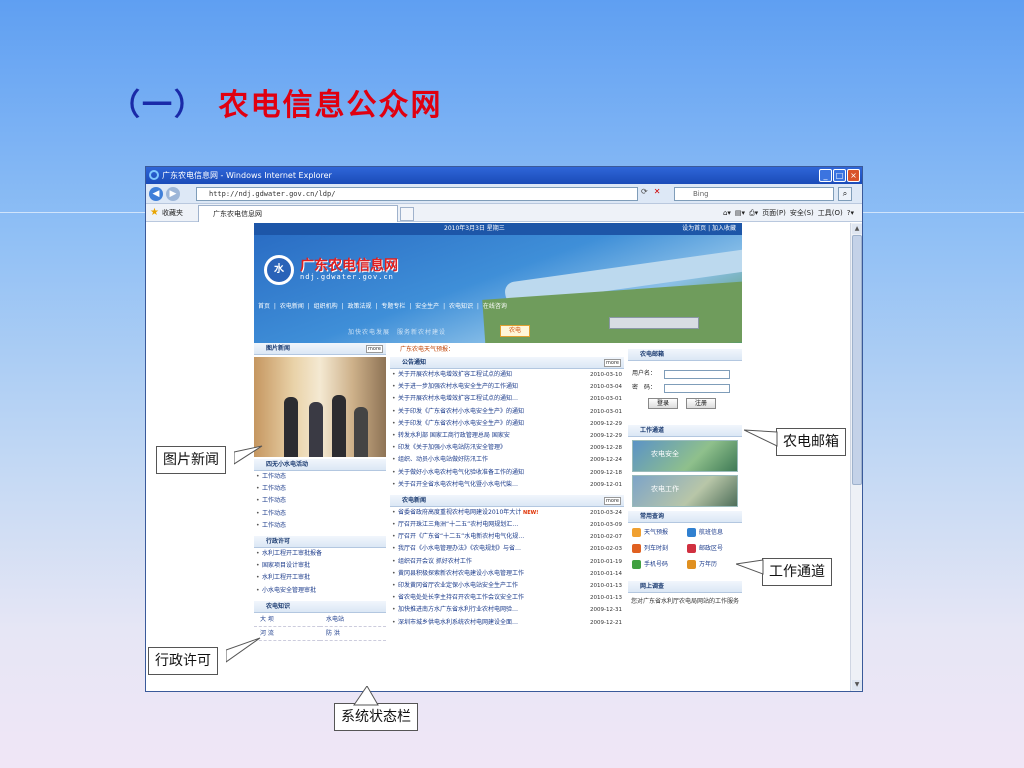  I want to click on site-top-links: 设为首页 | 加入收藏, so click(709, 229).